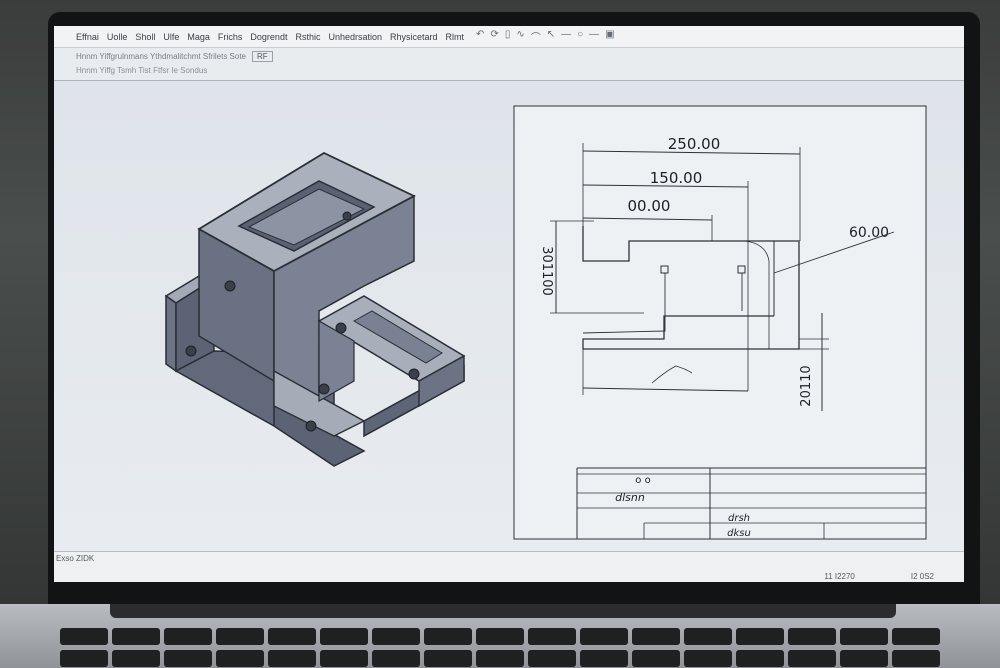 The image size is (1000, 668). What do you see at coordinates (642, 480) in the screenshot?
I see `title-block-marks: o o` at bounding box center [642, 480].